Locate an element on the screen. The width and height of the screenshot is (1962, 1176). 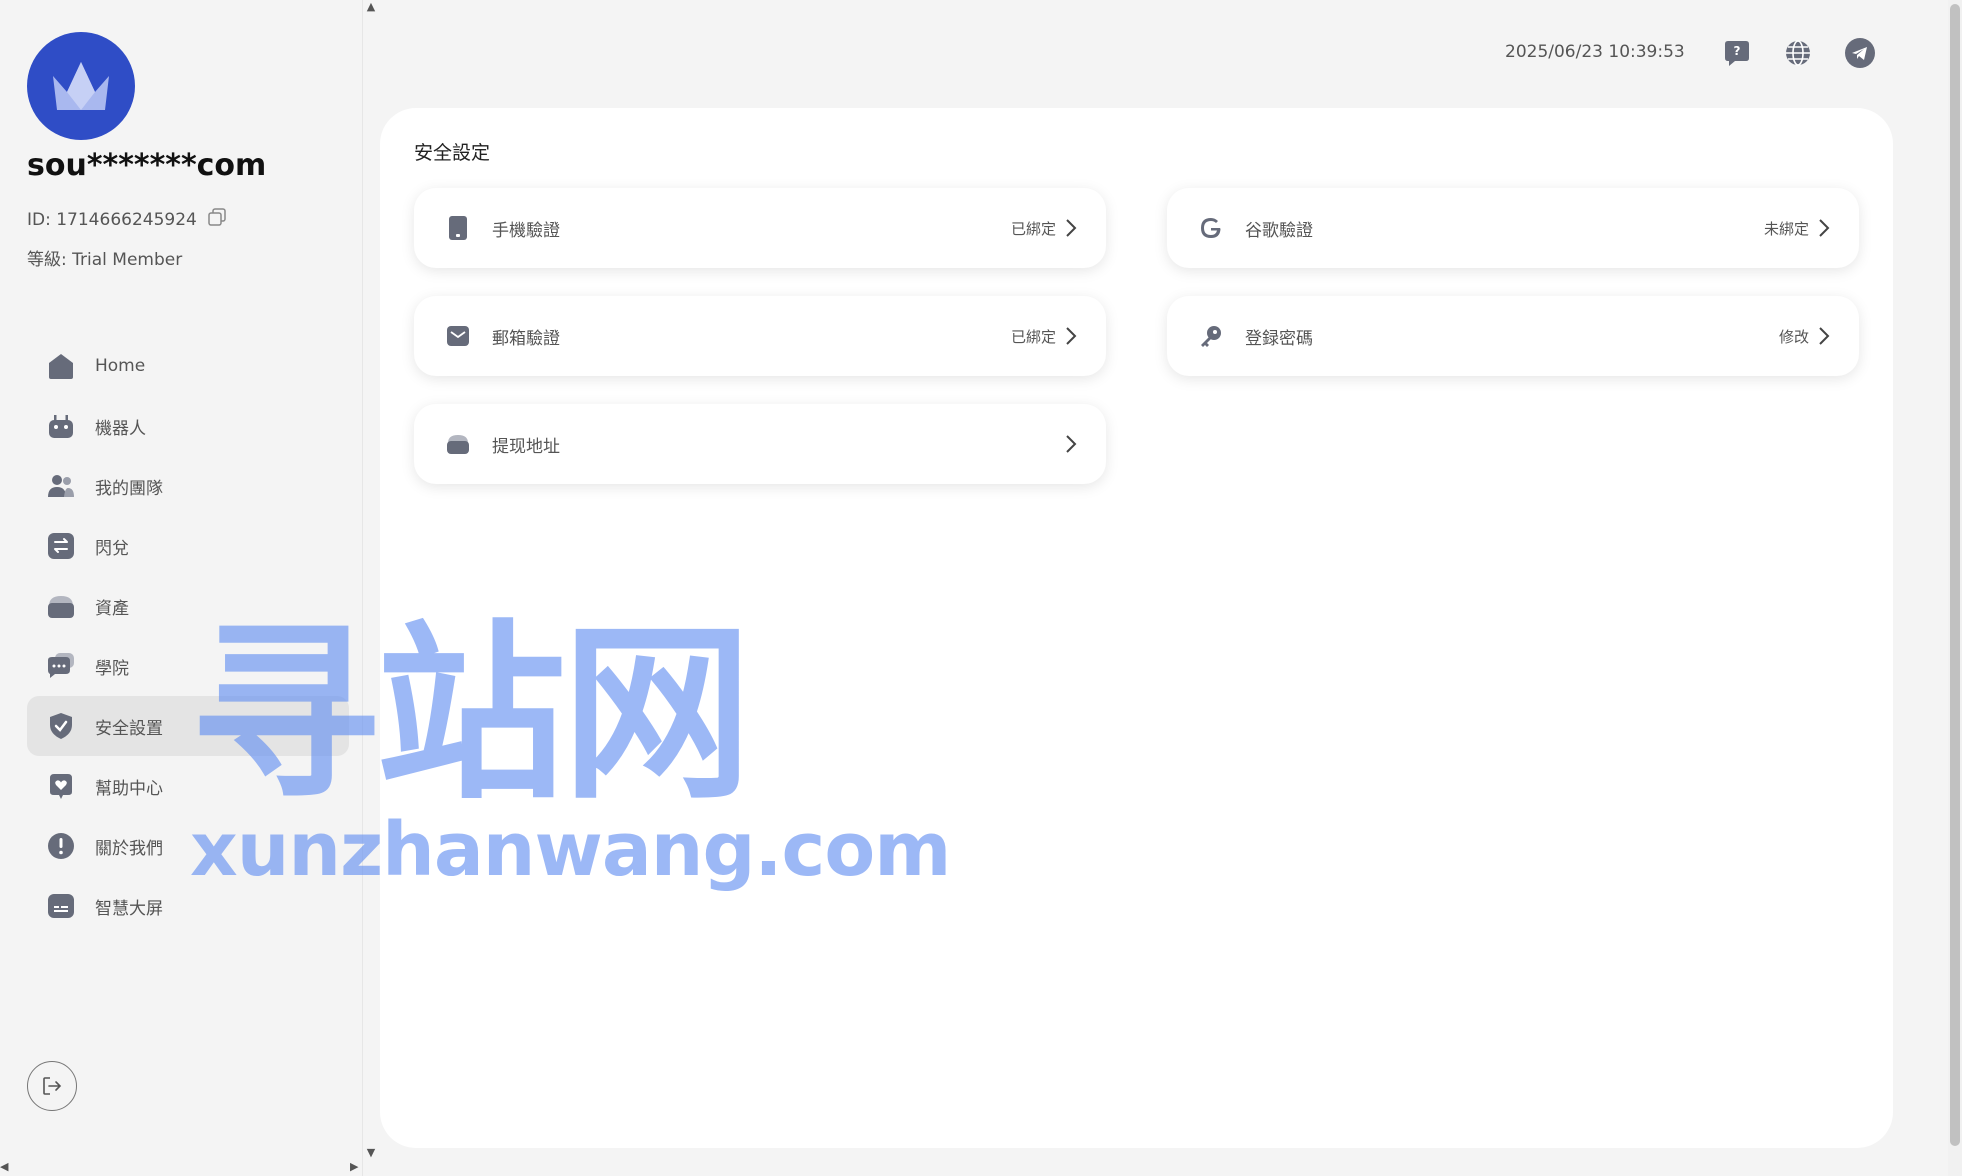
username: sou*******com is located at coordinates (147, 165).